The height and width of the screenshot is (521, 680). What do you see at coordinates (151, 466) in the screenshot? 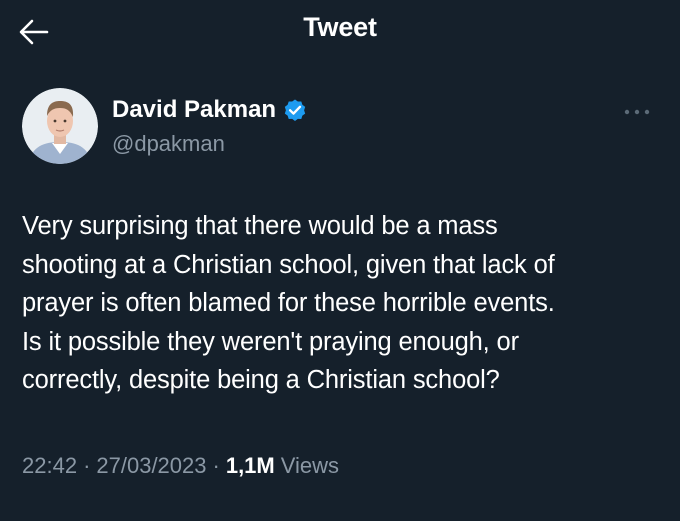
I see `tweet-date: 27/03/2023` at bounding box center [151, 466].